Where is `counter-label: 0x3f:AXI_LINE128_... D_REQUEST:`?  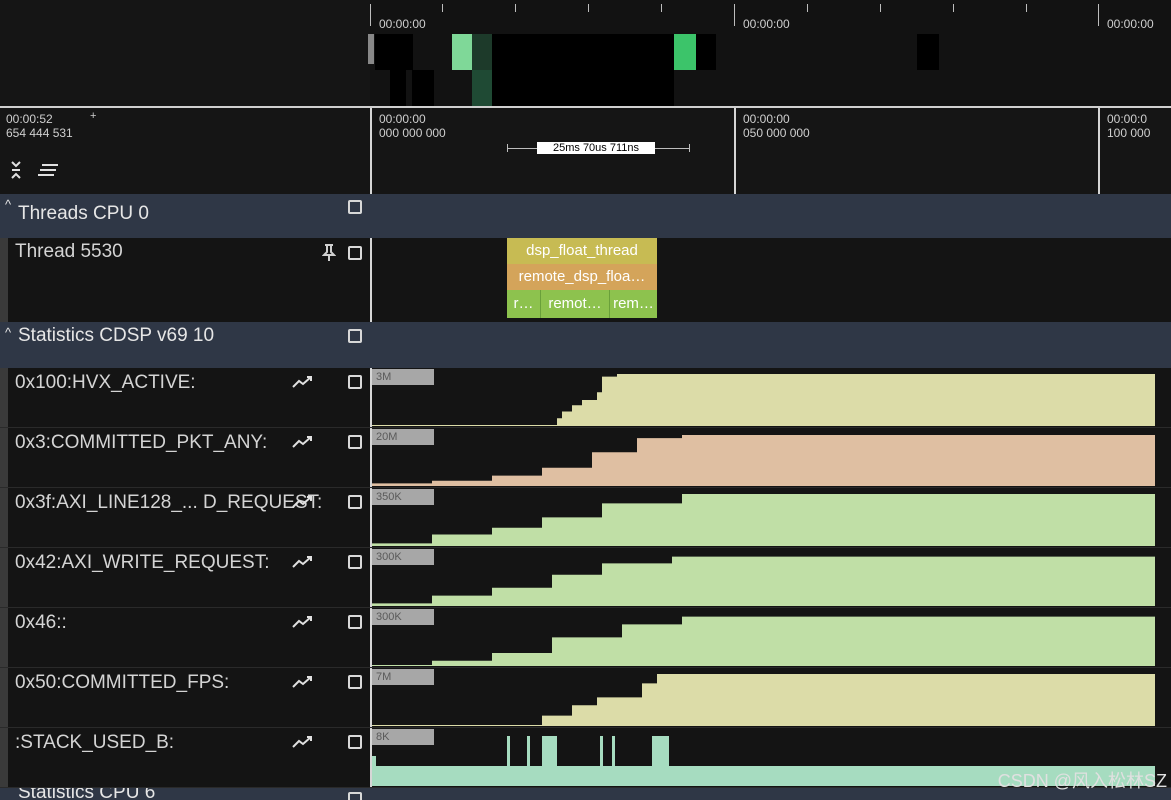
counter-label: 0x3f:AXI_LINE128_... D_REQUEST: is located at coordinates (169, 502).